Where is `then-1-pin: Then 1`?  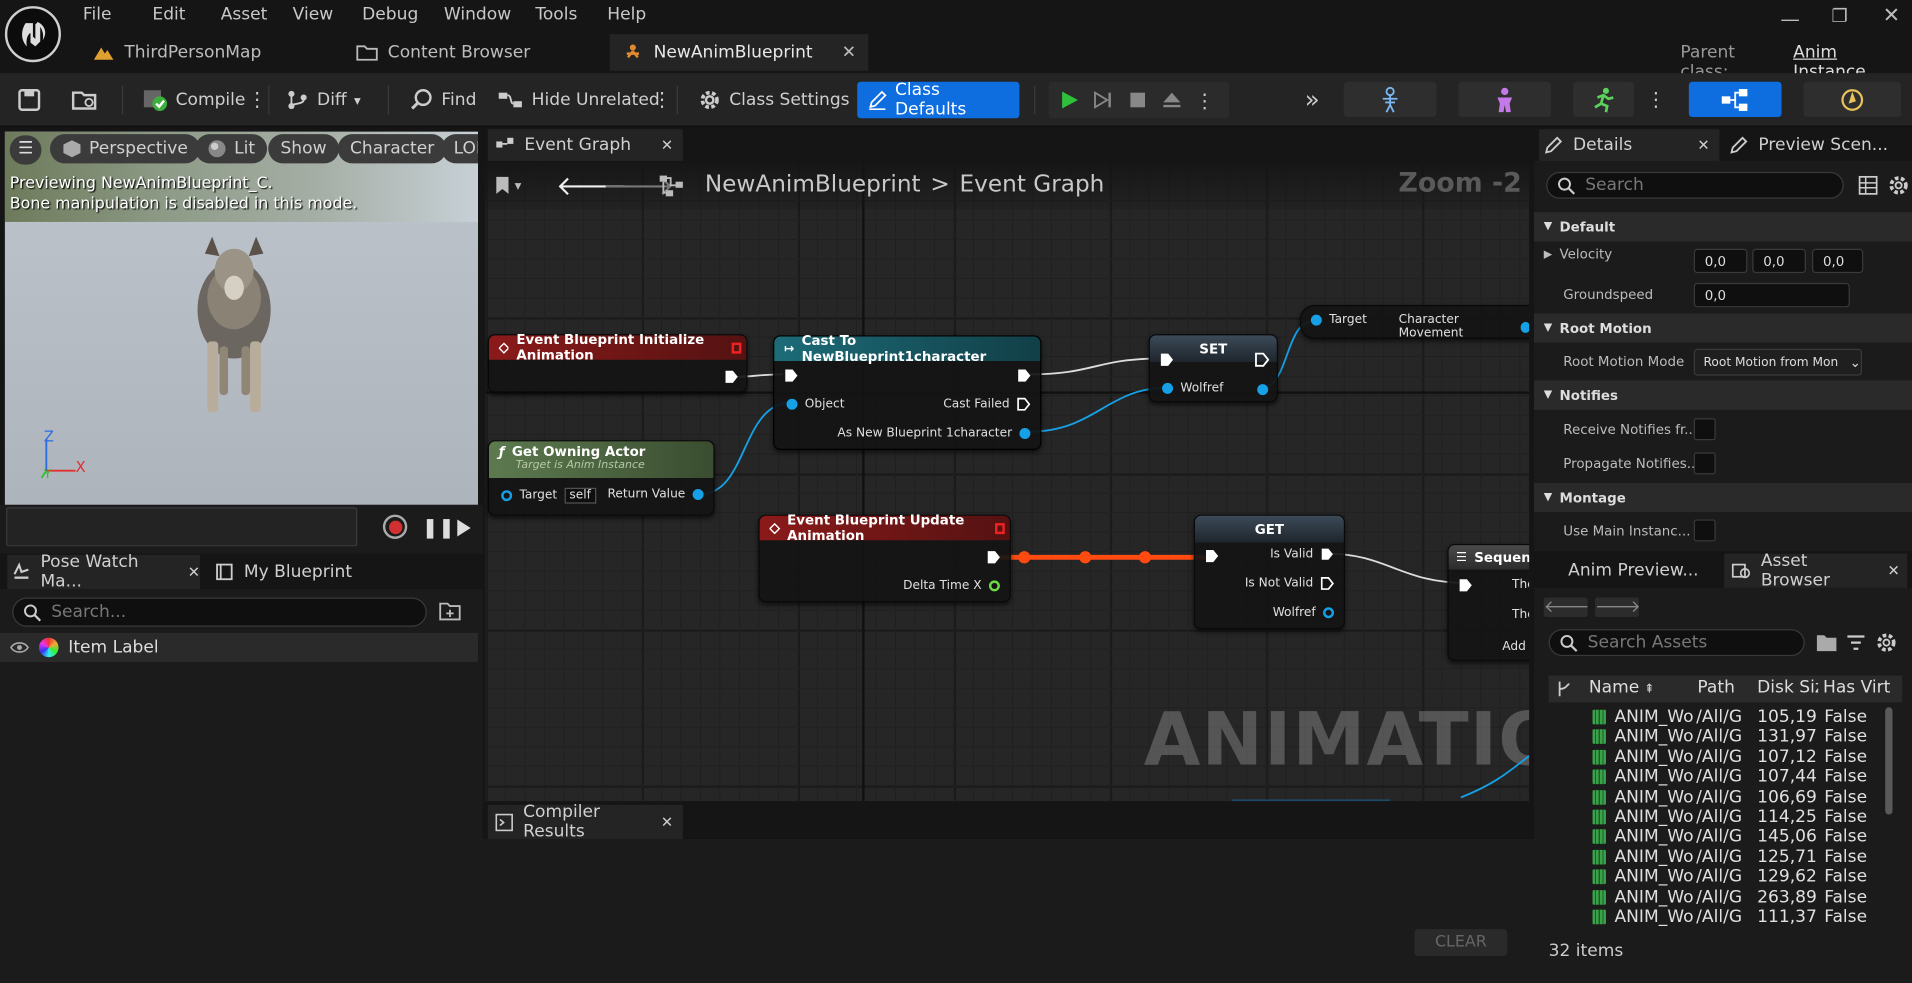 then-1-pin: Then 1 is located at coordinates (1520, 614).